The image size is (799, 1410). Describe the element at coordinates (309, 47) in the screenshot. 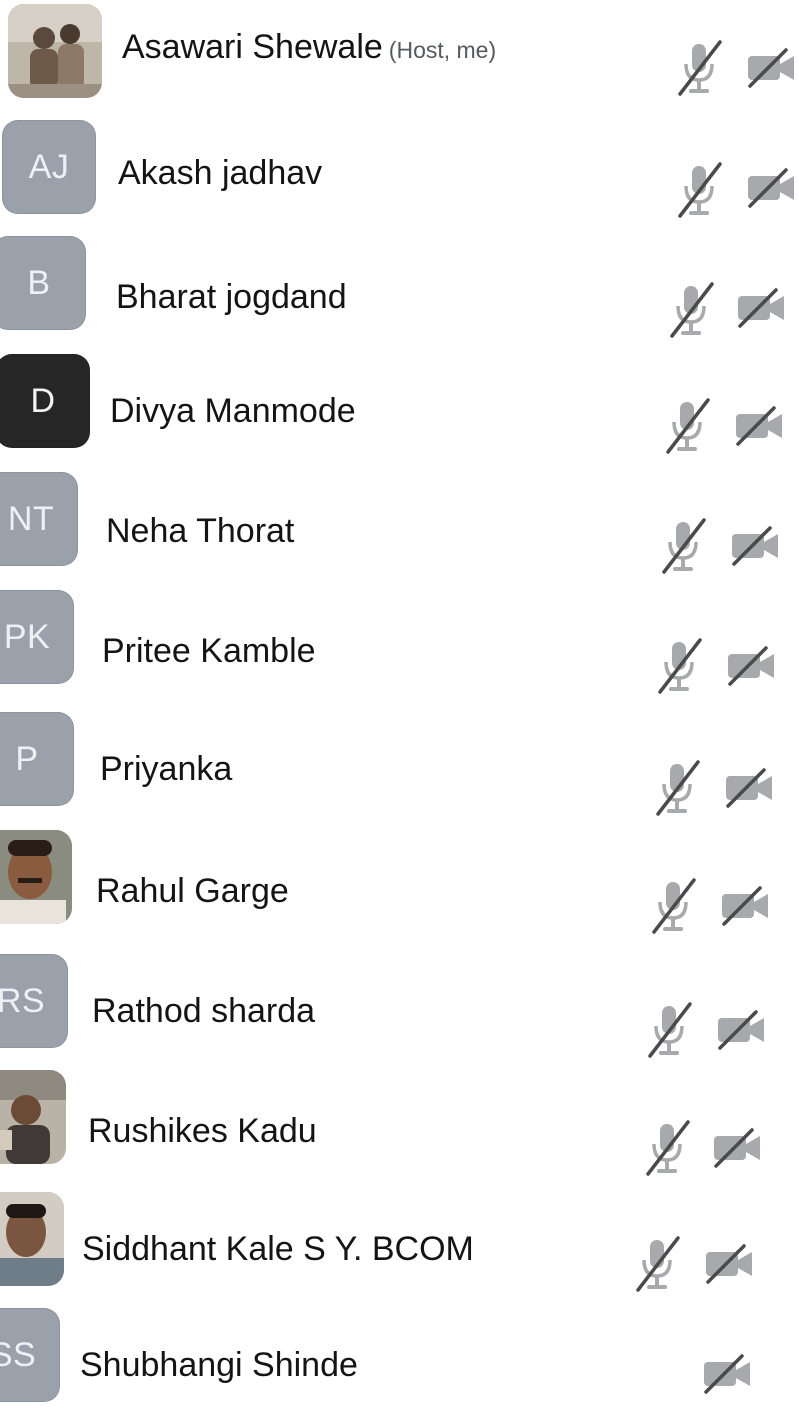

I see `participant-name: Asawari Shewale (Host, me)` at that location.